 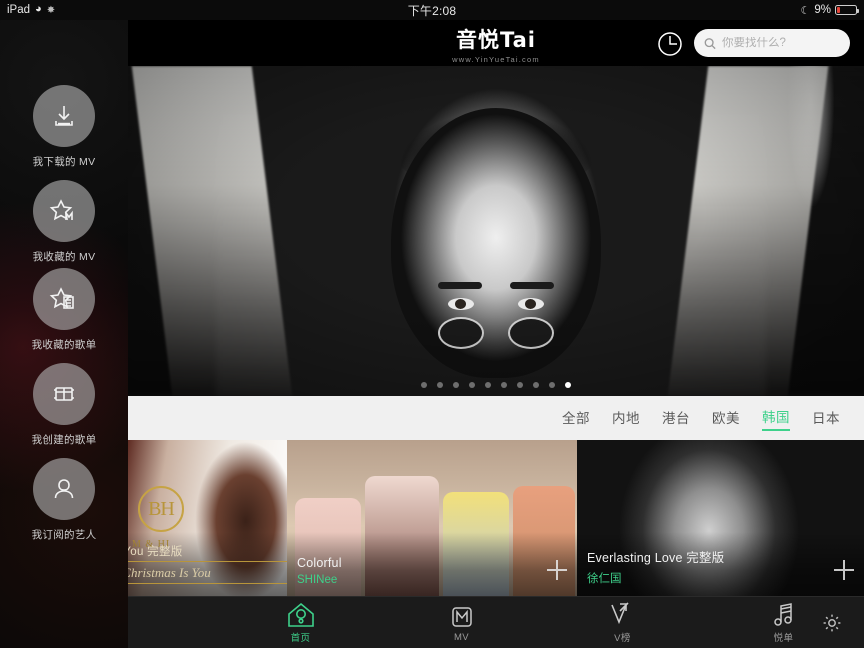 I want to click on sidebar-item-label: 我收藏的歌单, so click(x=64, y=345).